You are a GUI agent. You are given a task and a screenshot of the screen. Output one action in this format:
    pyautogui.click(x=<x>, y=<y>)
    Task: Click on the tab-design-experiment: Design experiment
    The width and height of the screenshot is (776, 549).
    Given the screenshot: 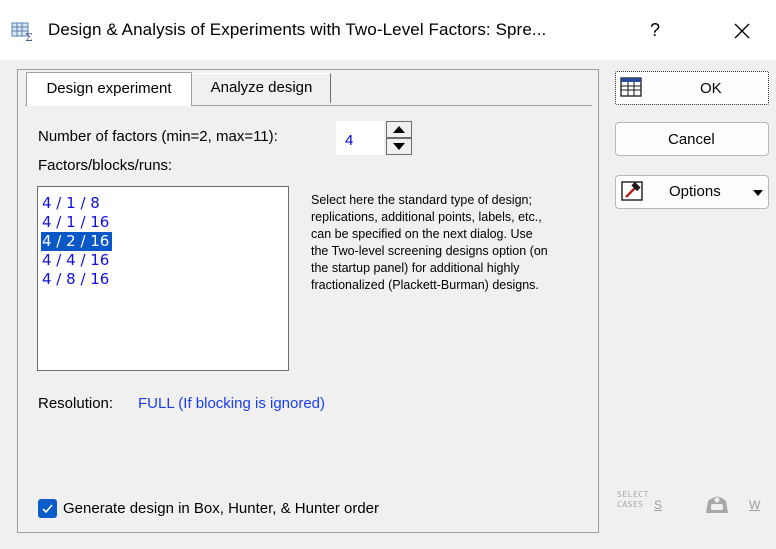 What is the action you would take?
    pyautogui.click(x=109, y=89)
    